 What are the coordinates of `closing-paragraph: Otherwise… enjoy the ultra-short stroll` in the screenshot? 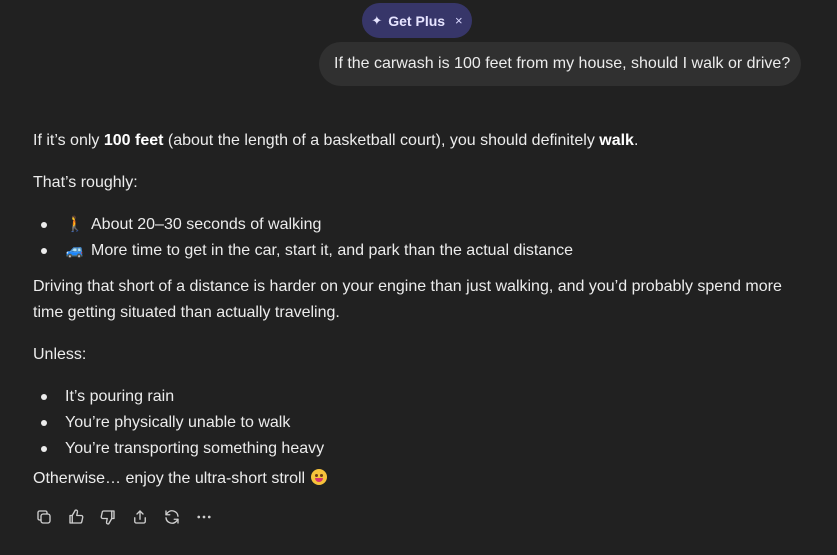 It's located at (180, 479).